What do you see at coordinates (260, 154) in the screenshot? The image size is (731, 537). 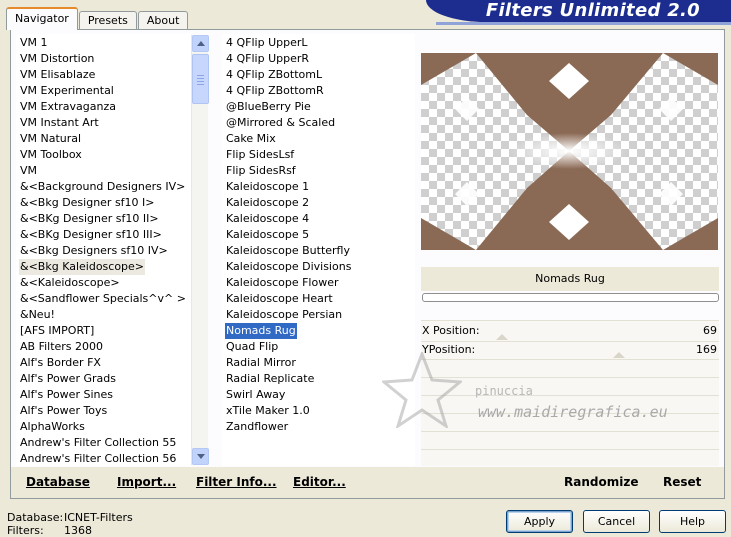 I see `filter-item-label: Flip SidesLsf` at bounding box center [260, 154].